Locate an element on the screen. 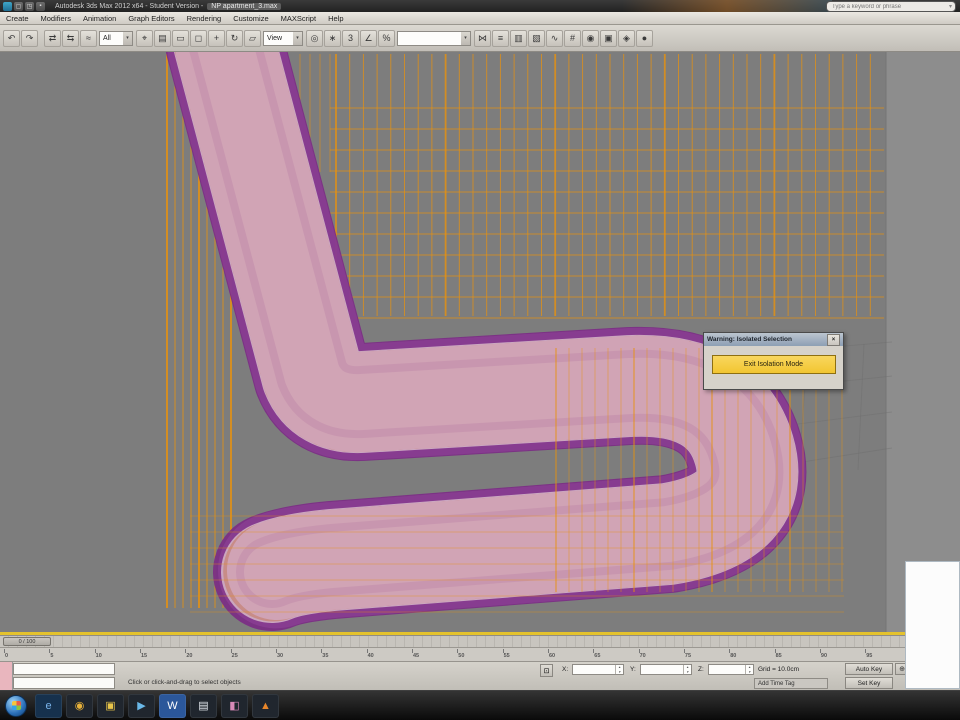  selection-filter-dropdown: All ▾ is located at coordinates (116, 38).